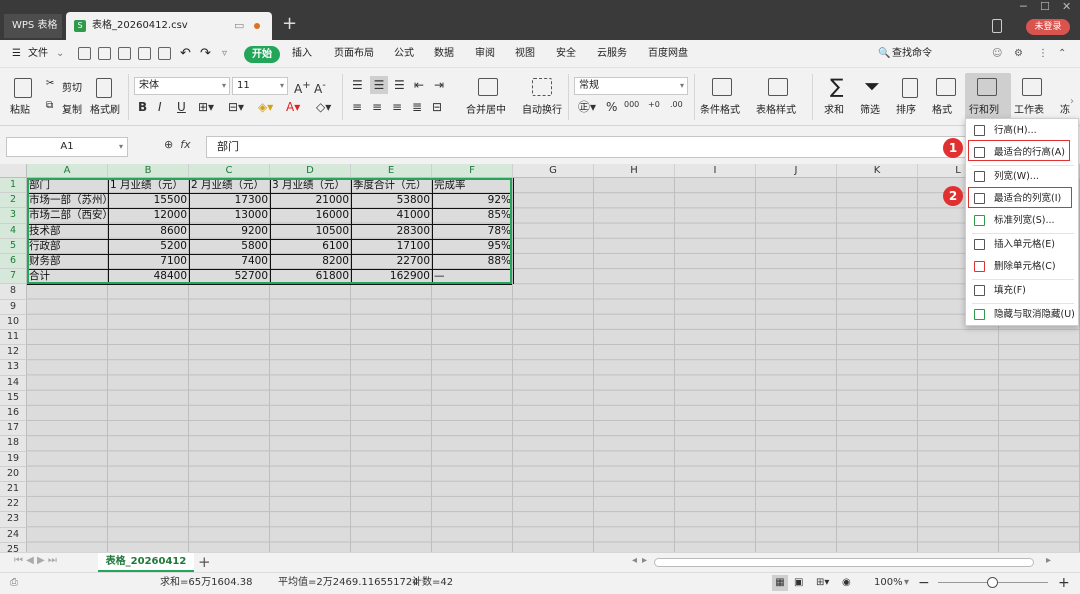  Describe the element at coordinates (310, 231) in the screenshot. I see `table-cell: 10500` at that location.